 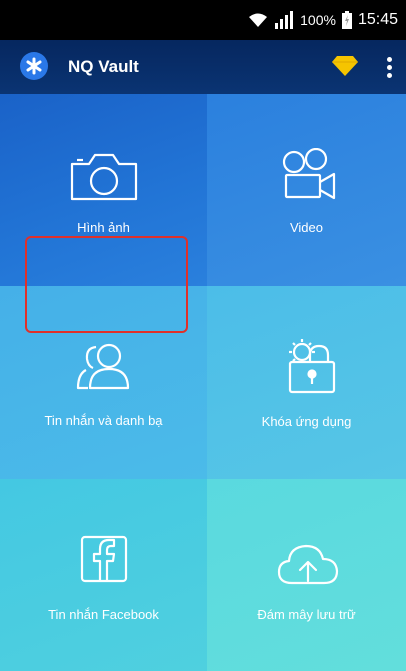 I want to click on cloud-upload-icon, so click(x=308, y=564).